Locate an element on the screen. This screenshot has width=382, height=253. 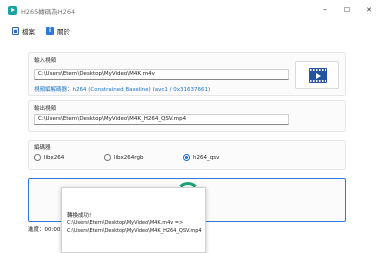
play-icon is located at coordinates (318, 76).